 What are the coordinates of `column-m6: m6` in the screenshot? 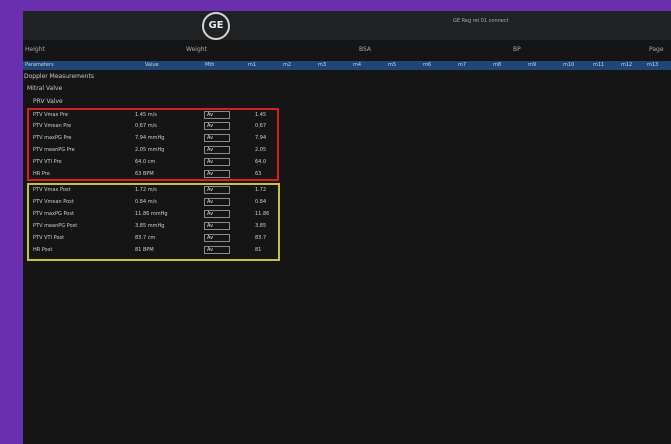 It's located at (427, 65).